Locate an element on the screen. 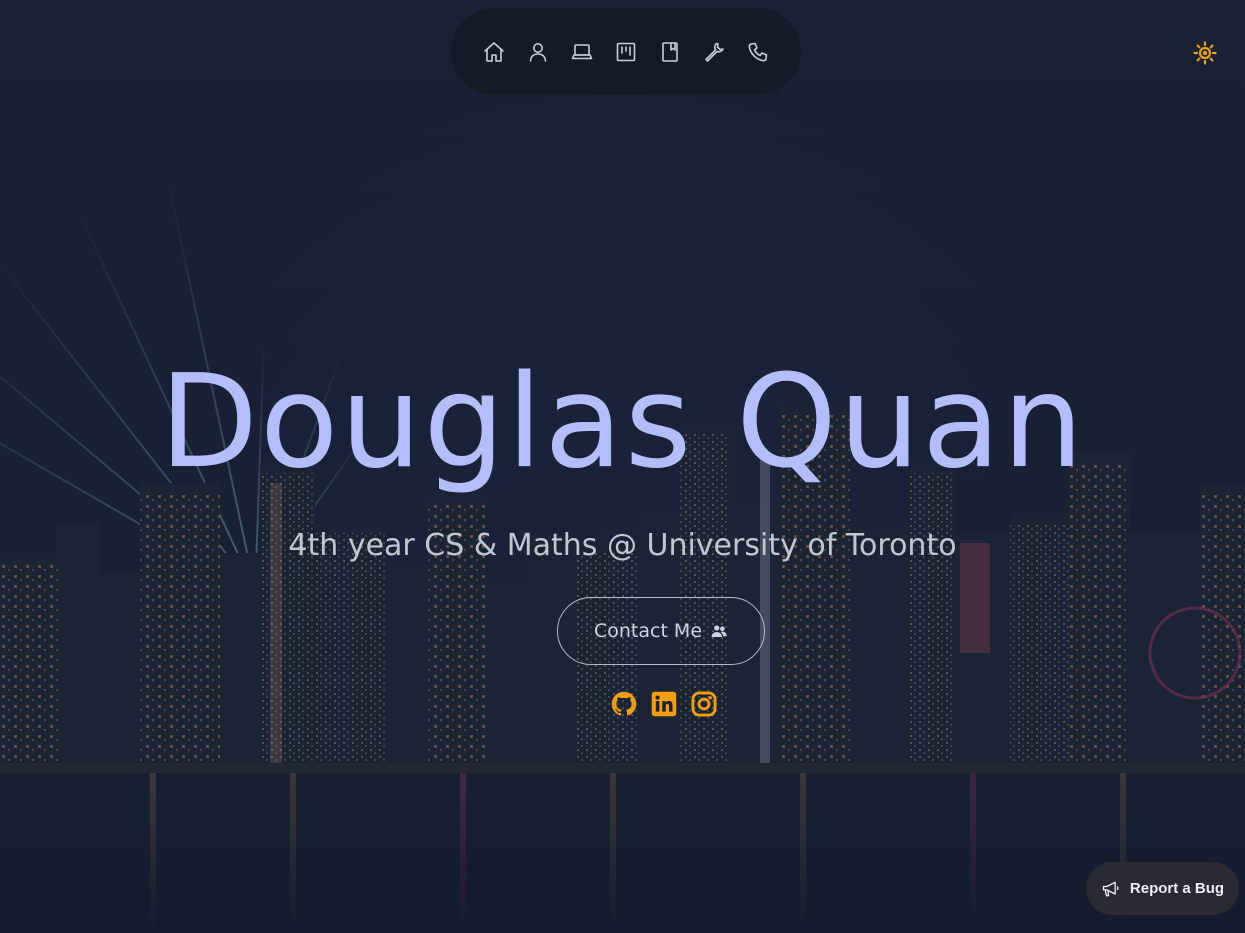 Image resolution: width=1245 pixels, height=933 pixels. user-icon is located at coordinates (538, 52).